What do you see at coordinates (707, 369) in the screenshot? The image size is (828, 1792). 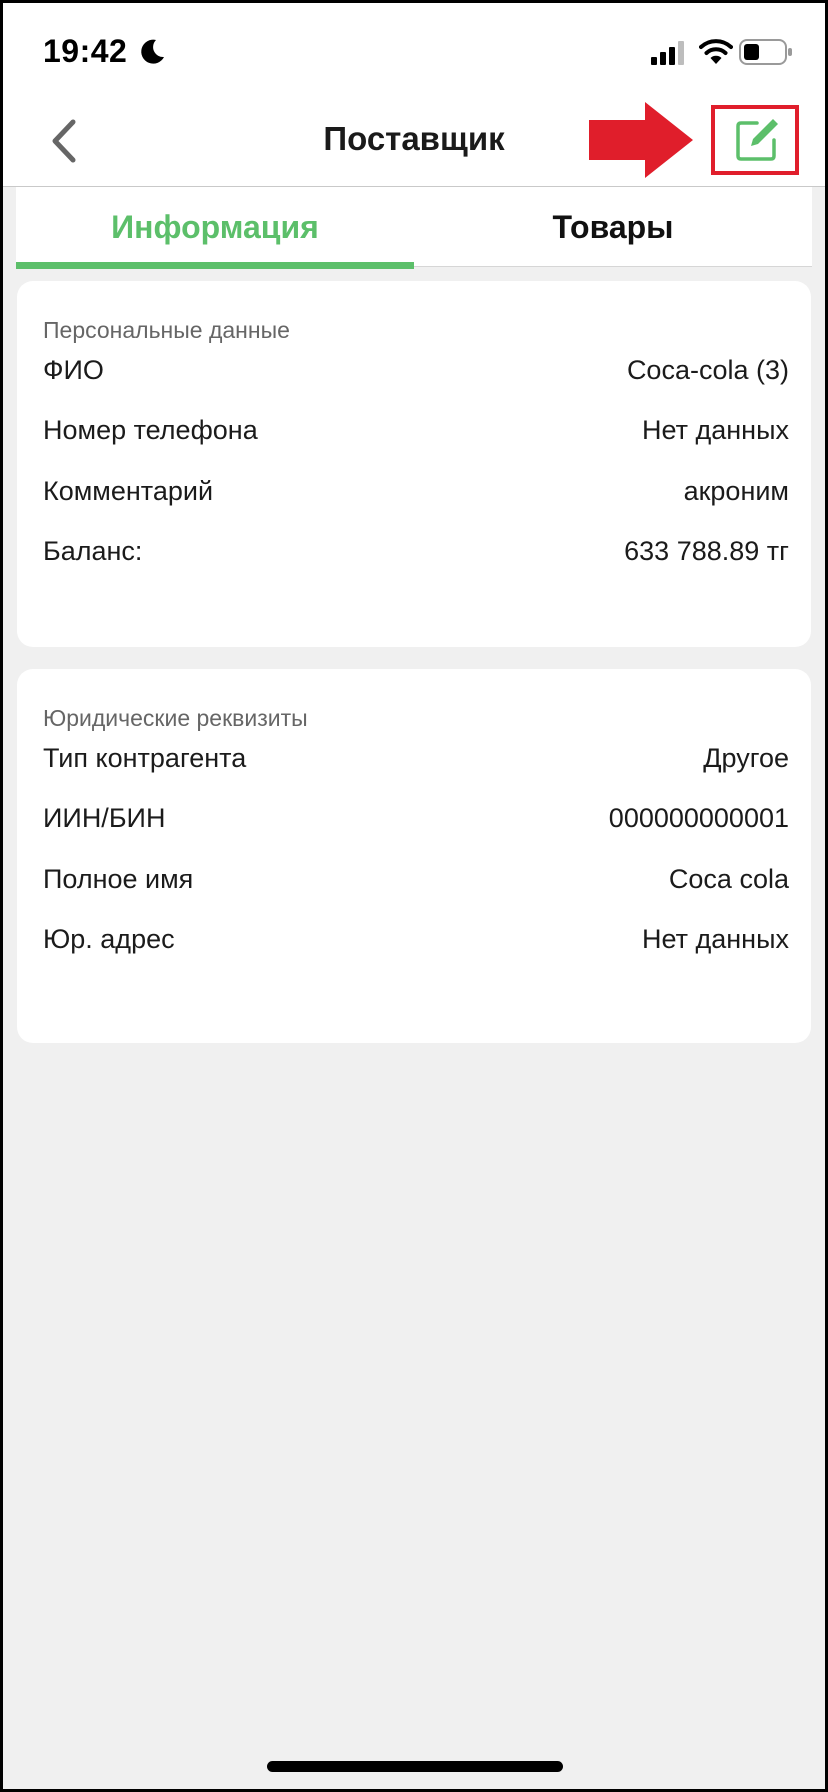 I see `row-value: Coca-cola (3)` at bounding box center [707, 369].